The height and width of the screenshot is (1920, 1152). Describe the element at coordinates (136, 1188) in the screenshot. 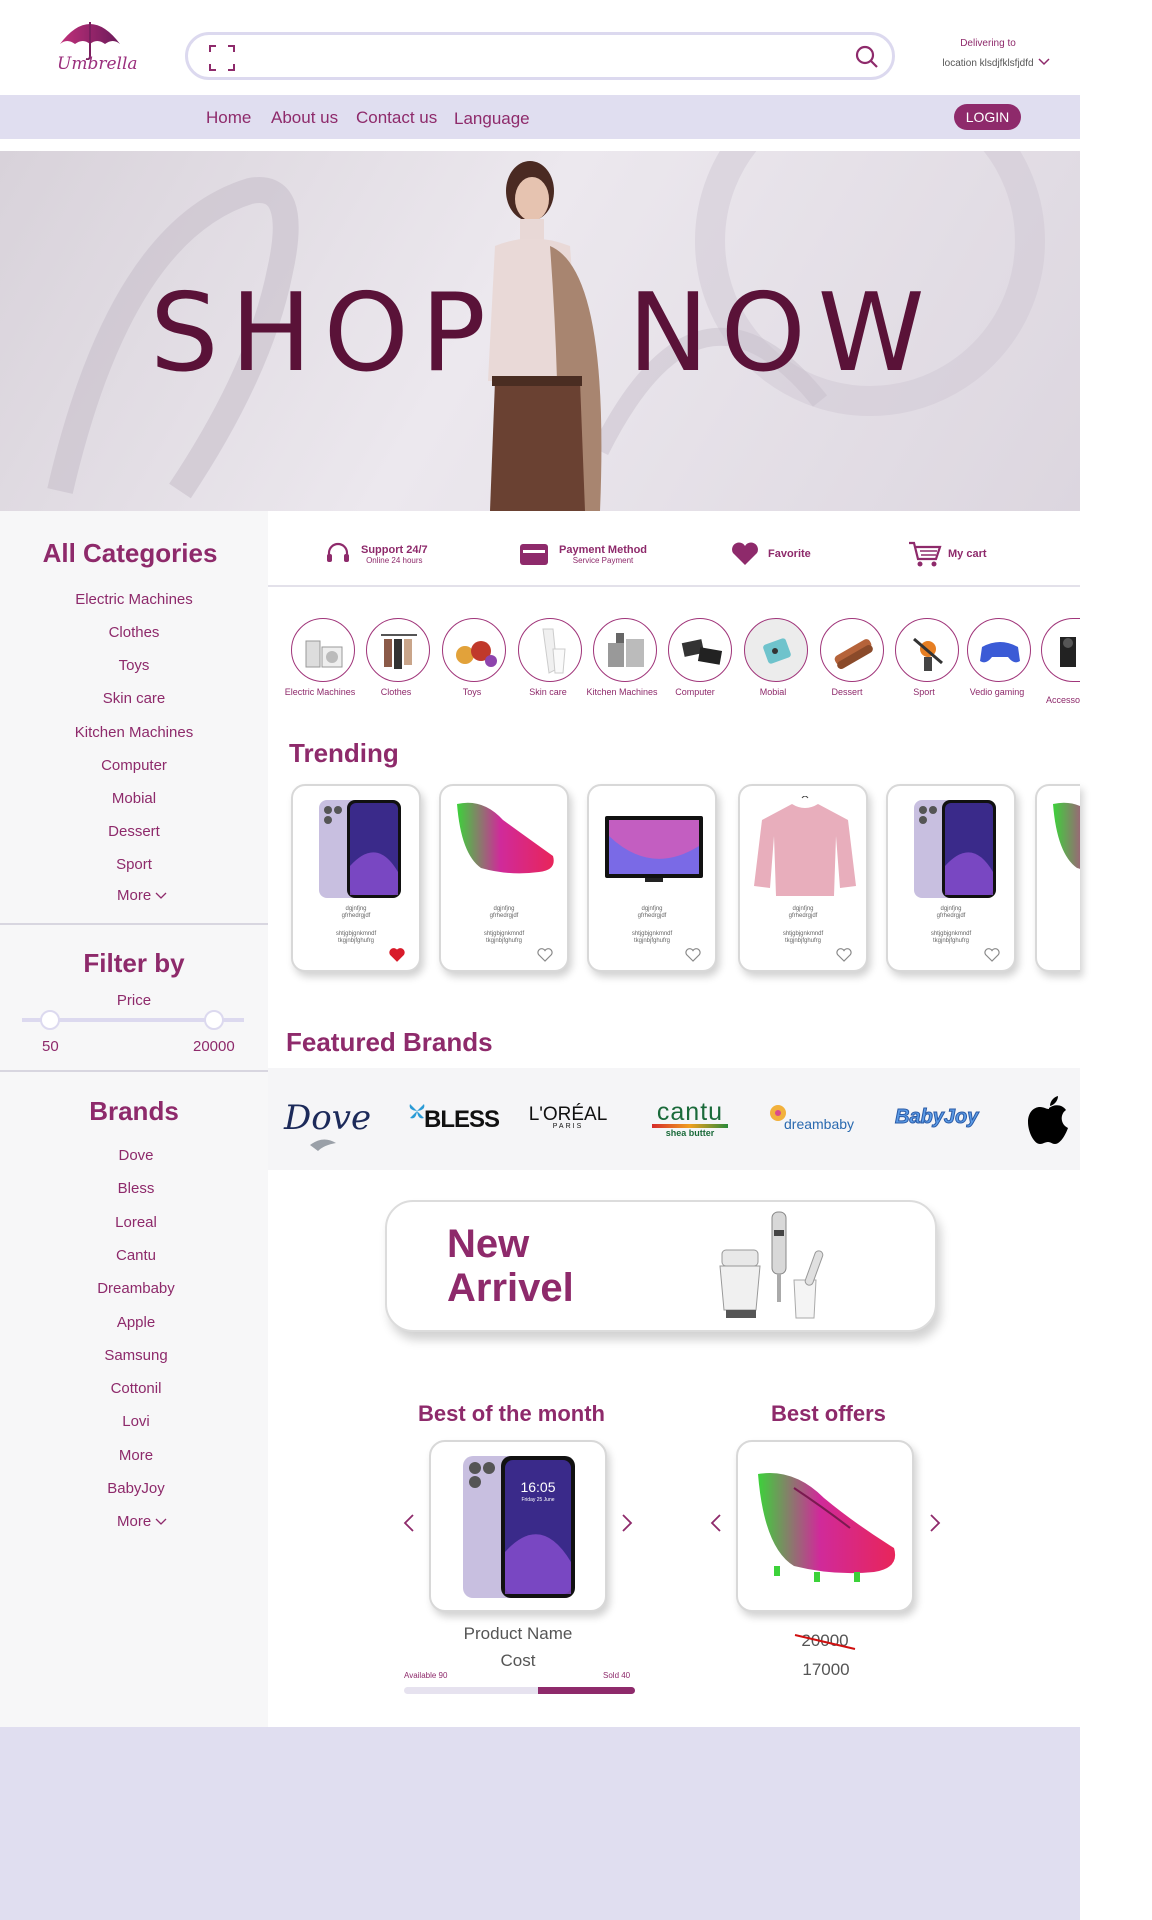

I see `sidebar-brand: Bless` at that location.